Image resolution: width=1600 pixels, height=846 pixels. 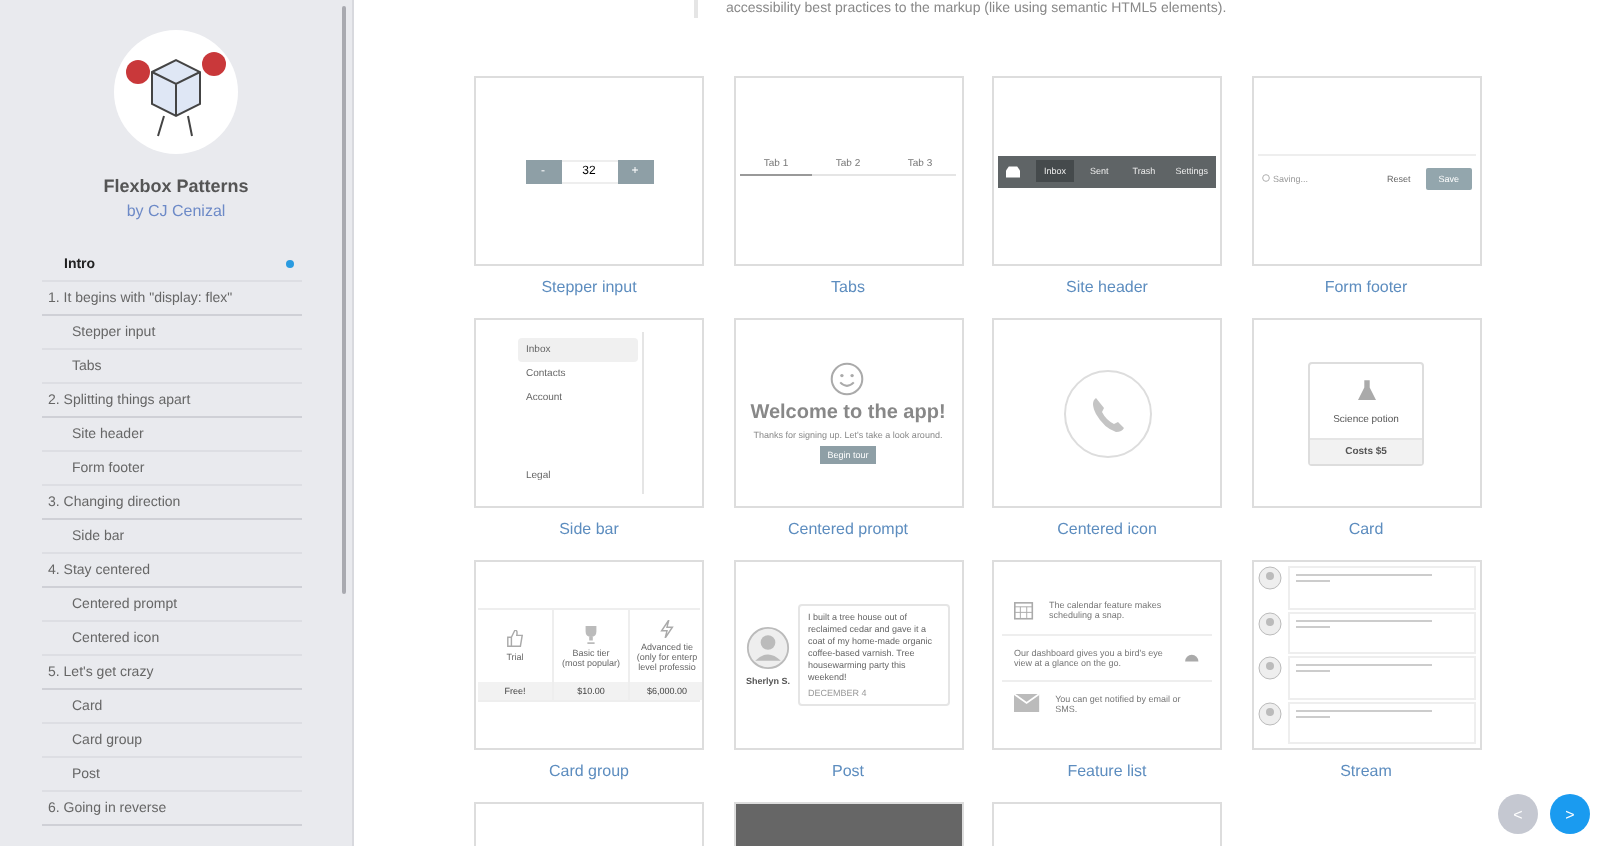 What do you see at coordinates (847, 379) in the screenshot?
I see `smiley-icon` at bounding box center [847, 379].